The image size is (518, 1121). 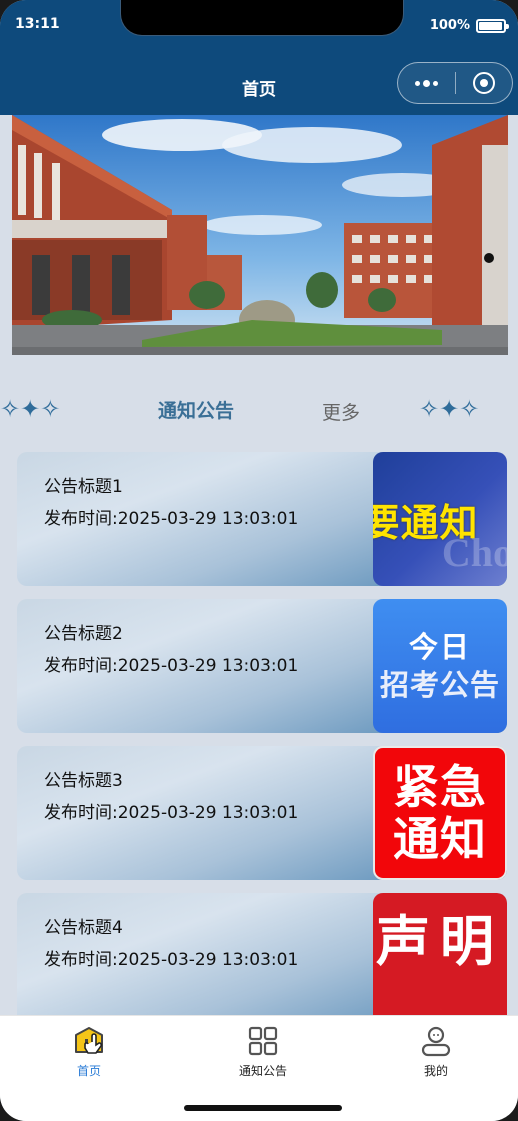 I want to click on tab-notices: 通知公告, so click(x=263, y=1051).